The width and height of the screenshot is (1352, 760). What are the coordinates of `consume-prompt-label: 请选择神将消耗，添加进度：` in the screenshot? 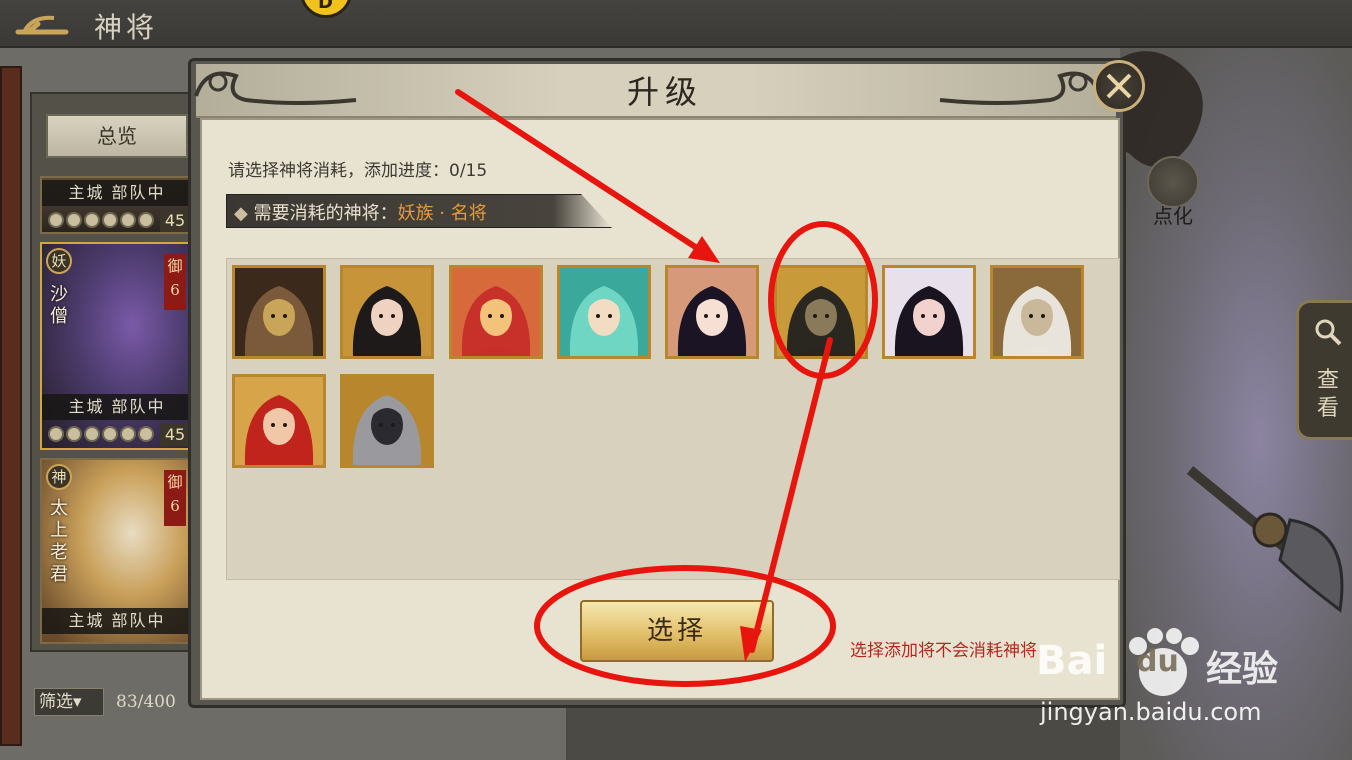 It's located at (338, 171).